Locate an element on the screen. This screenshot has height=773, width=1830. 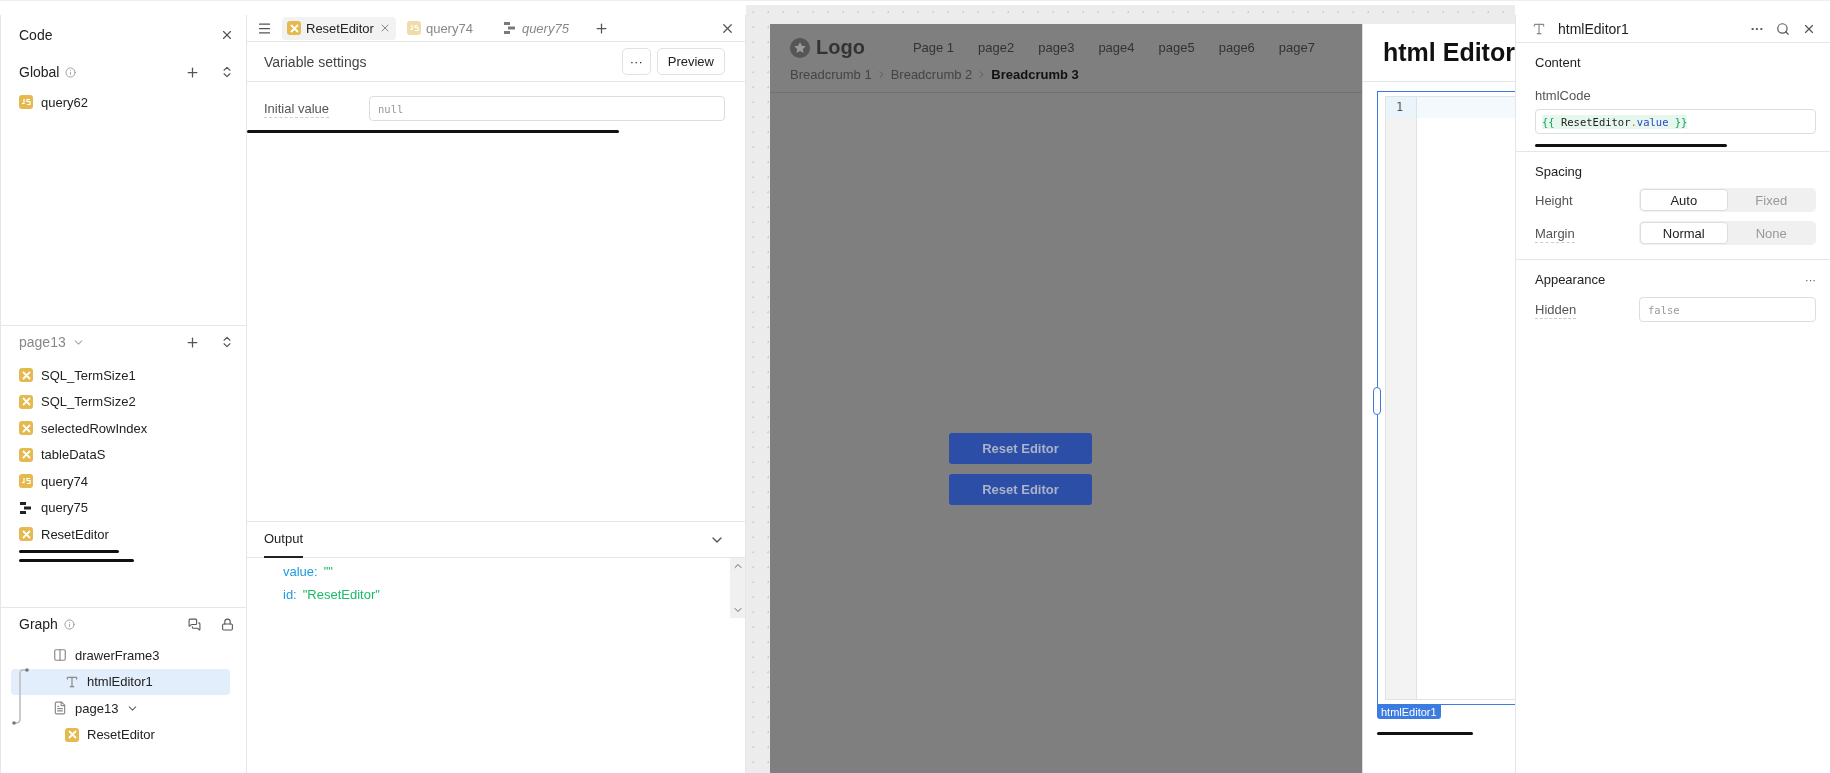
segment-option: Auto is located at coordinates (1684, 200).